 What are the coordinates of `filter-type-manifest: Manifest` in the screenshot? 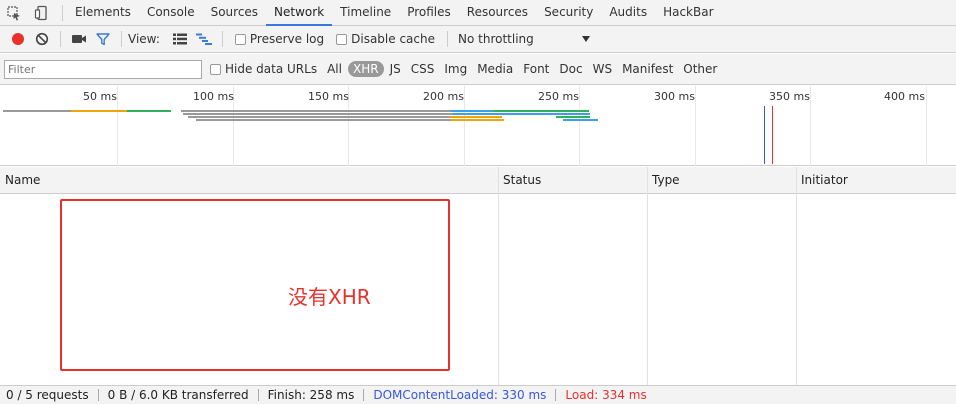 It's located at (647, 69).